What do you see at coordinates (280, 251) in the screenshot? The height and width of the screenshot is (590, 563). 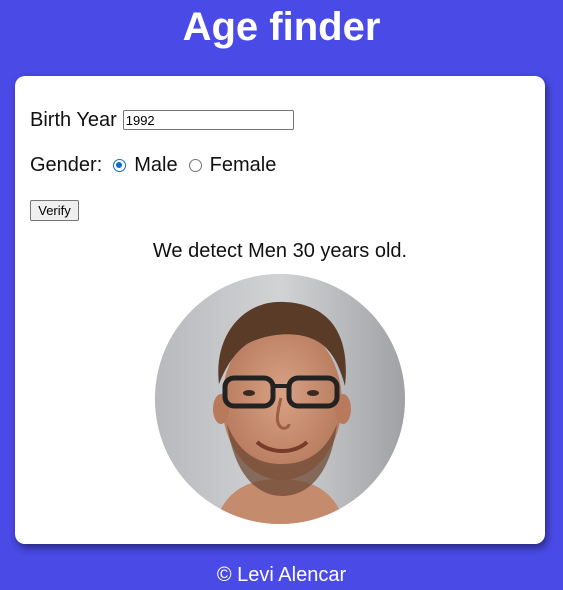 I see `result-text: We detect Men 30 years old.` at bounding box center [280, 251].